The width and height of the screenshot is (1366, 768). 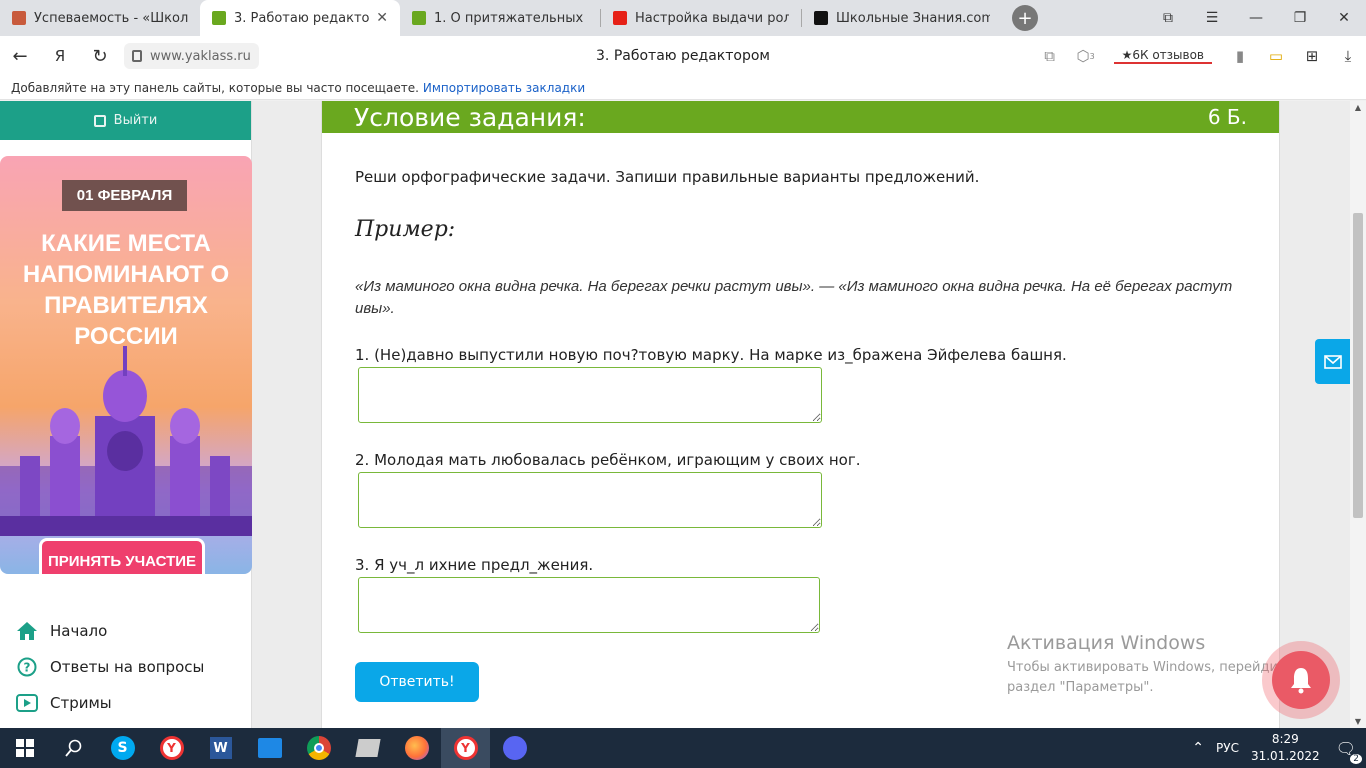 What do you see at coordinates (137, 56) in the screenshot?
I see `lock-icon` at bounding box center [137, 56].